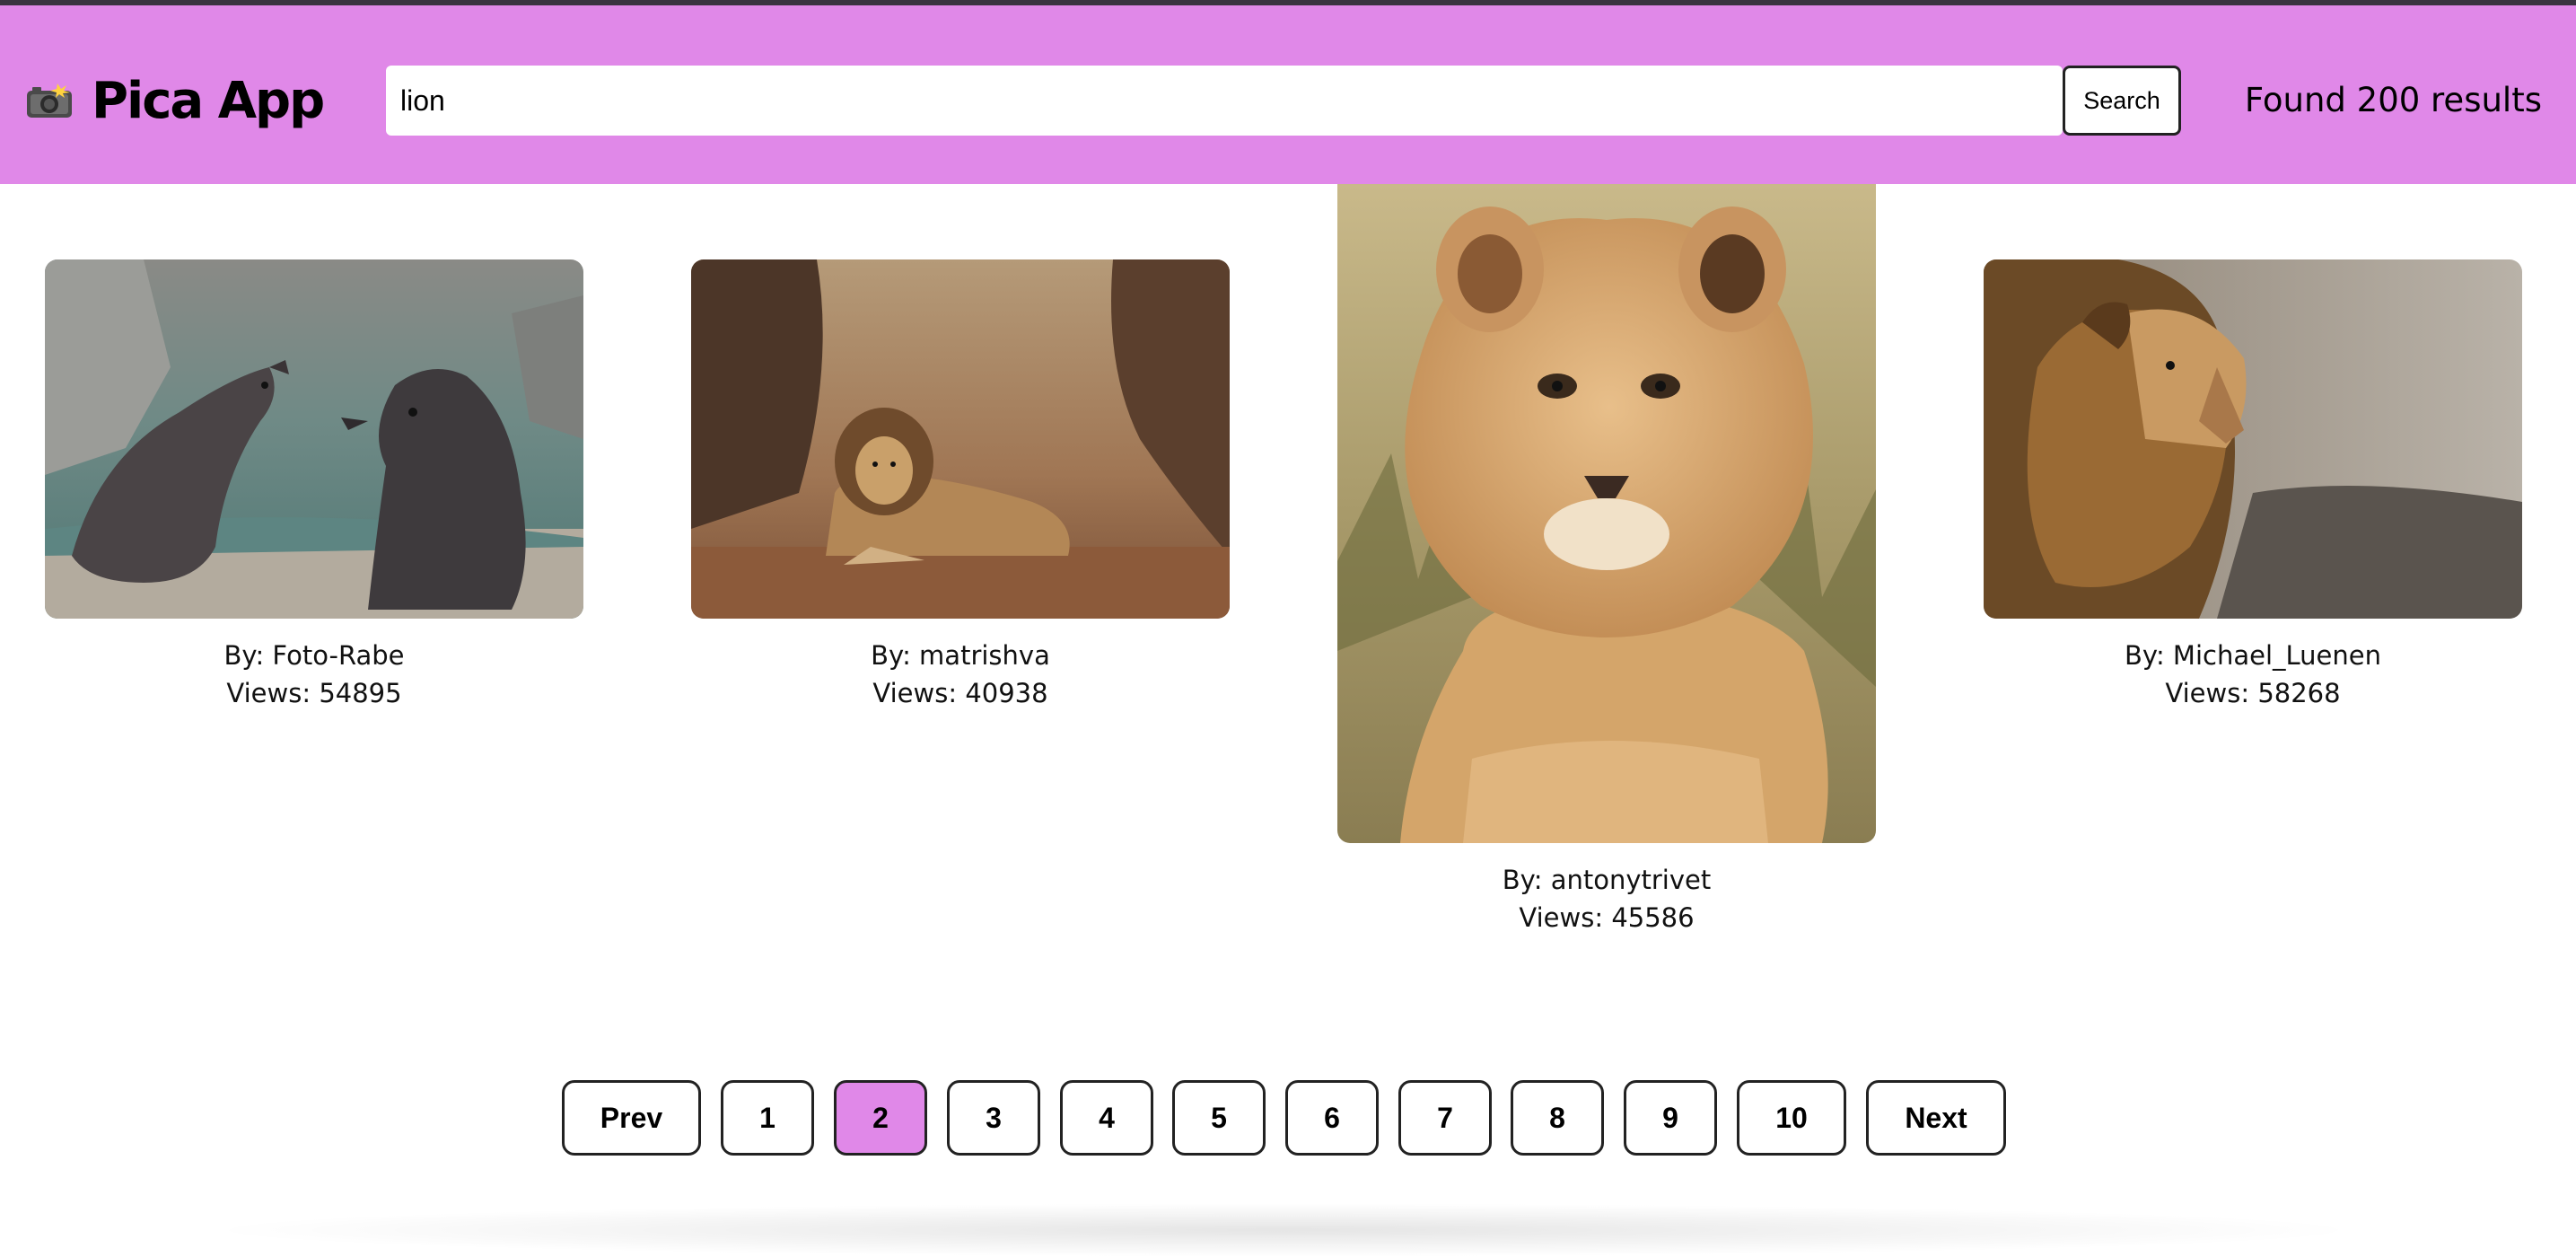 The height and width of the screenshot is (1257, 2576). What do you see at coordinates (1670, 1118) in the screenshot?
I see `page-button-9: 9` at bounding box center [1670, 1118].